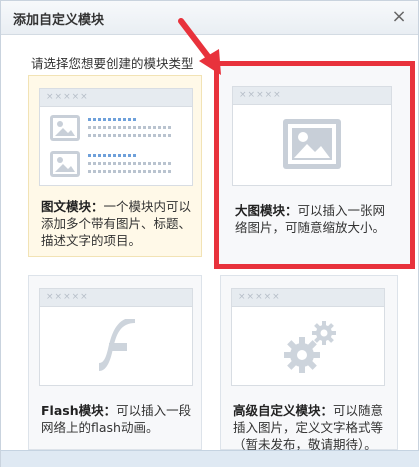  What do you see at coordinates (59, 20) in the screenshot?
I see `dialog-title: 添加自定义模块` at bounding box center [59, 20].